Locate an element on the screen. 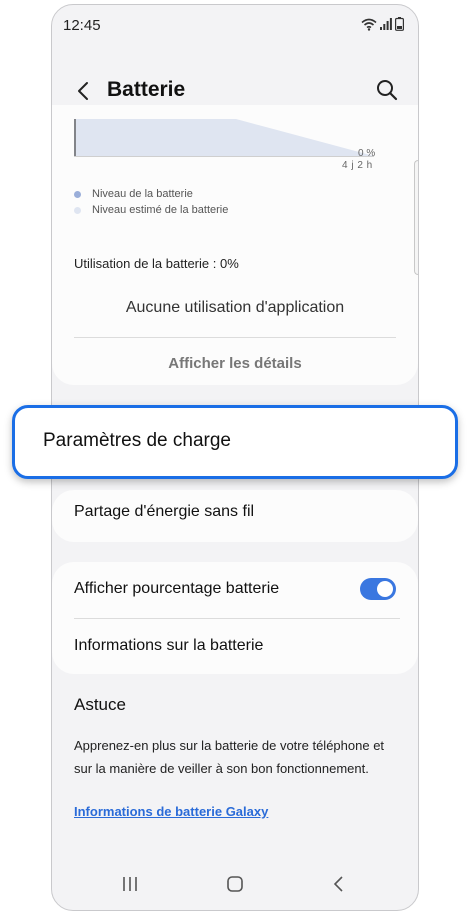 The height and width of the screenshot is (915, 470). battery-info-label: Informations sur la batterie is located at coordinates (169, 645).